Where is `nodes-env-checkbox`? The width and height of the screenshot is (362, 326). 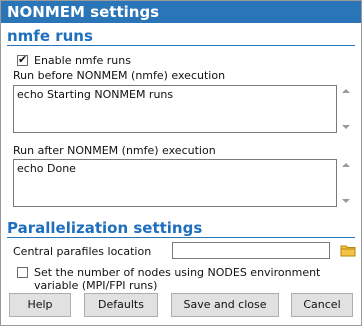 nodes-env-checkbox is located at coordinates (22, 272).